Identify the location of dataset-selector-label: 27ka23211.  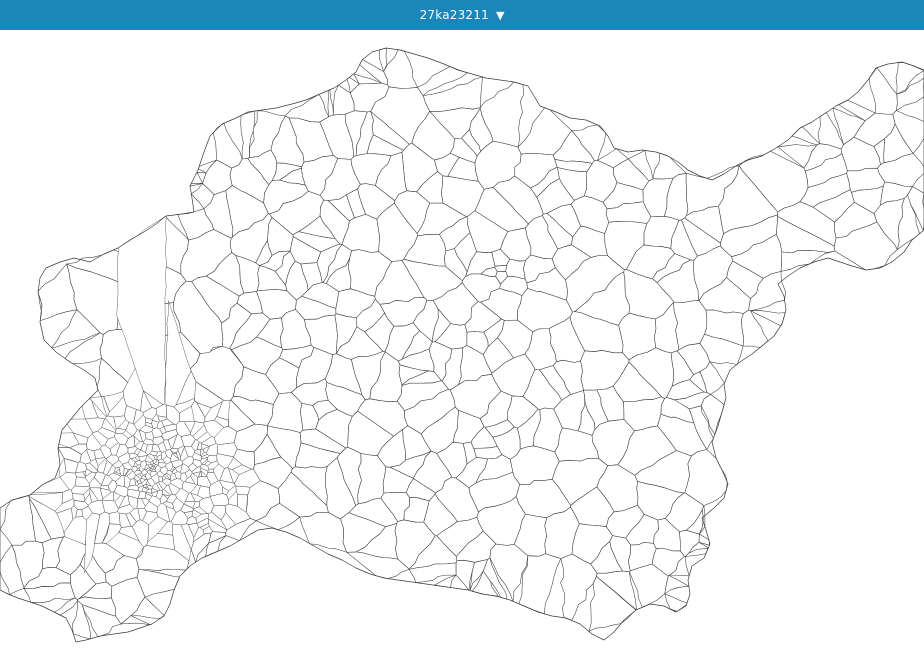
(454, 15).